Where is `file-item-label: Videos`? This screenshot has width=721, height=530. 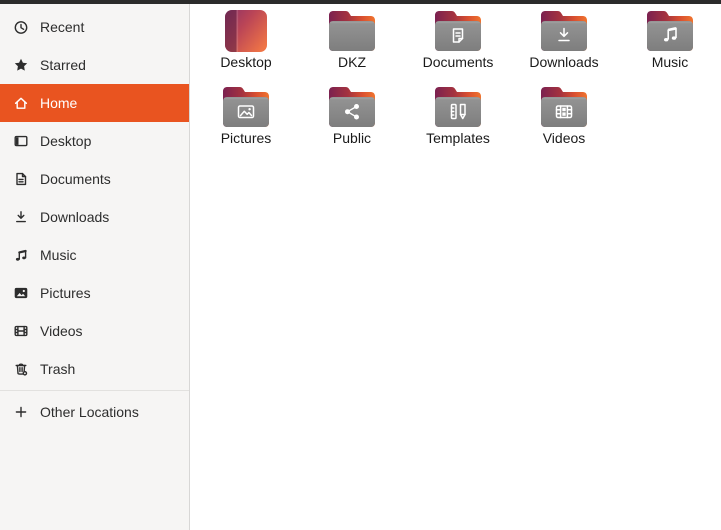 file-item-label: Videos is located at coordinates (564, 138).